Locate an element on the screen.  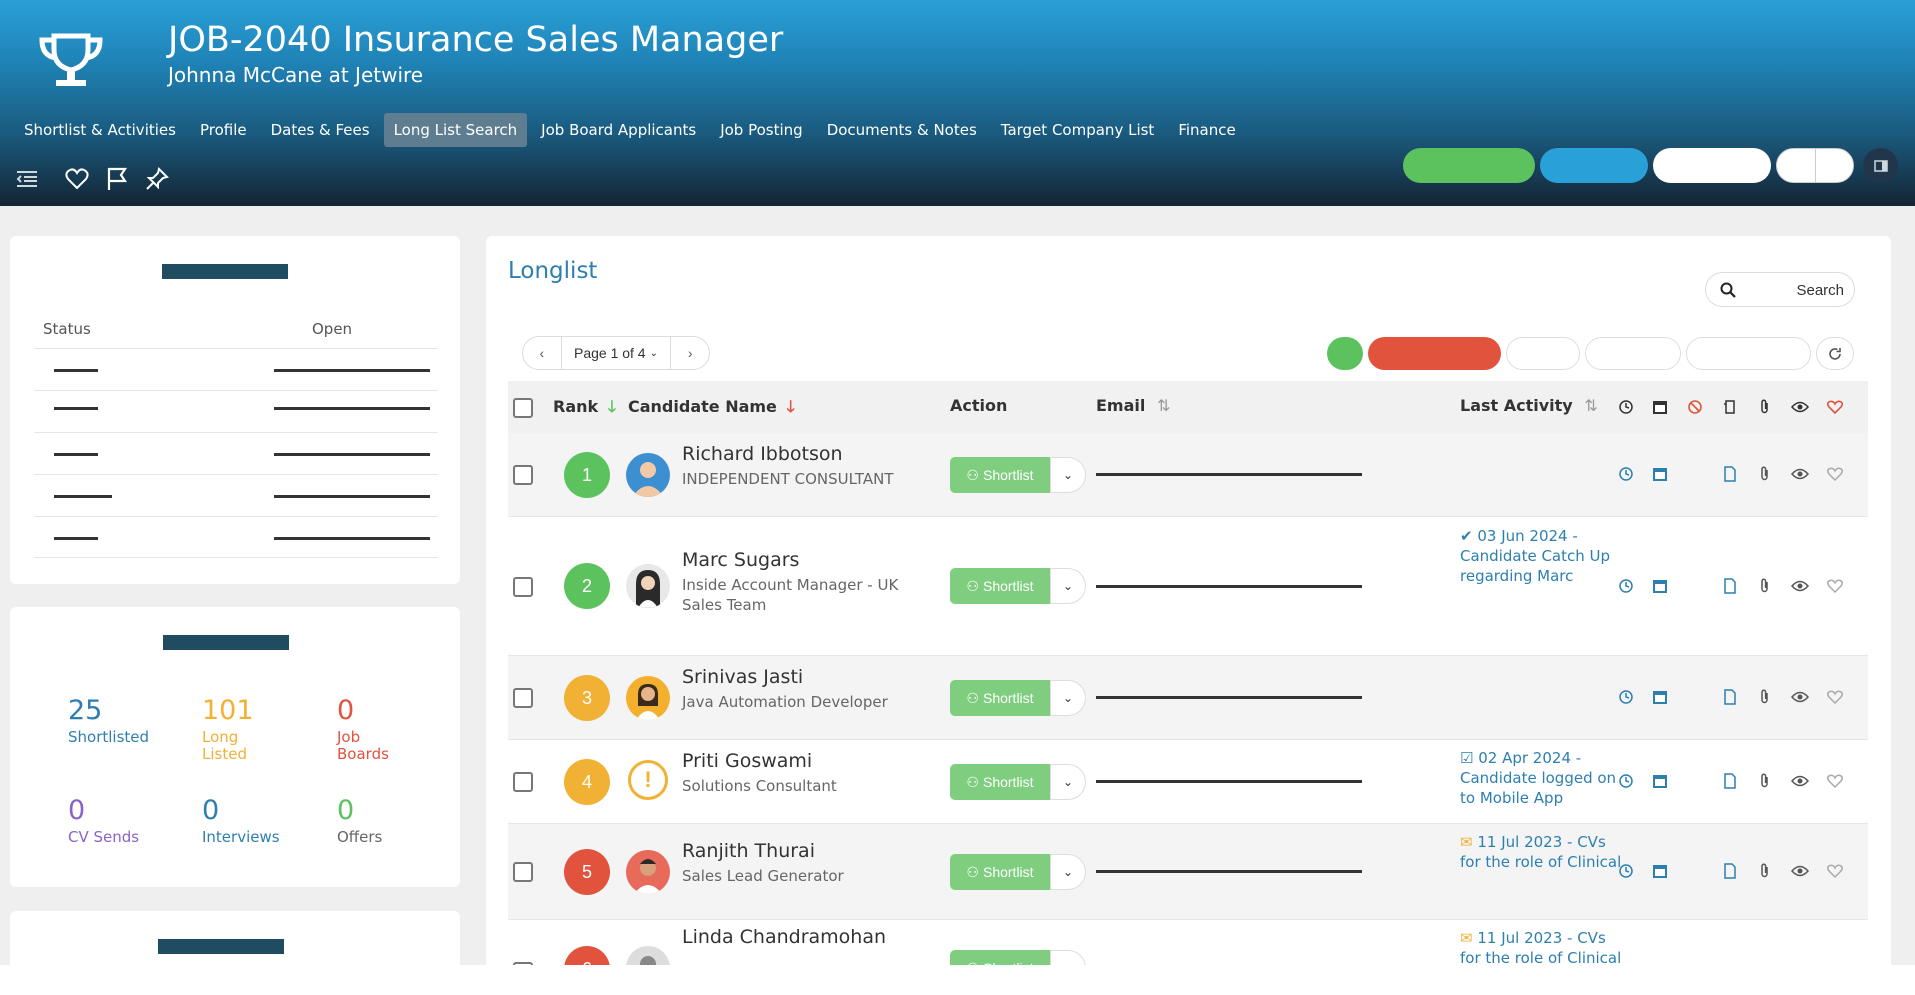
collapse-menu-icon is located at coordinates (27, 179).